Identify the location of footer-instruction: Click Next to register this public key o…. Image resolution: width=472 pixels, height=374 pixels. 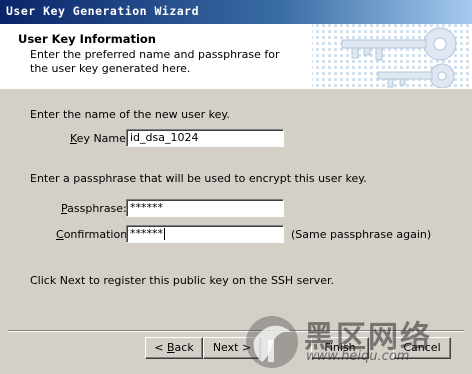
(182, 280).